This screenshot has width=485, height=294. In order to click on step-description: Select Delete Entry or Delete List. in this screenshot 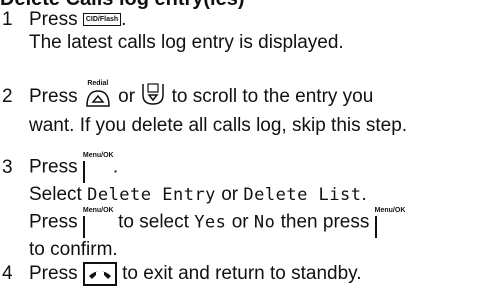, I will do `click(203, 195)`.